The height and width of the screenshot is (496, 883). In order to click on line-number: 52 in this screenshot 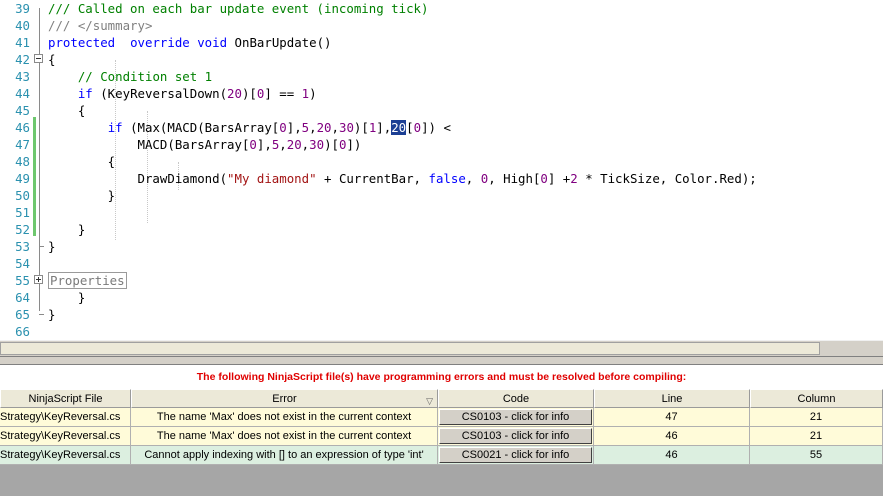, I will do `click(22, 229)`.